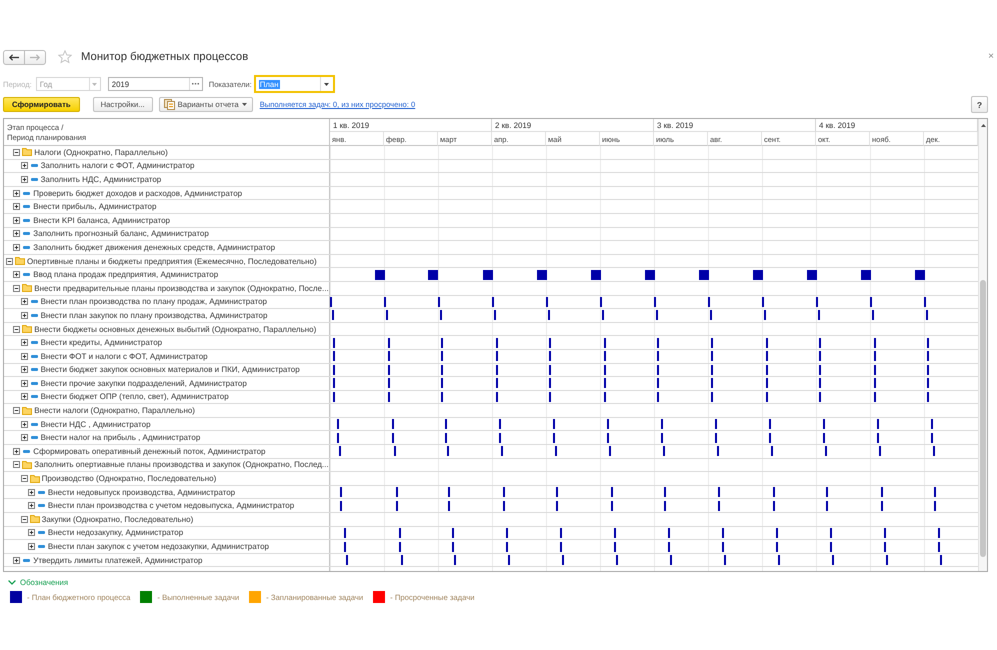 The height and width of the screenshot is (650, 997). What do you see at coordinates (983, 418) in the screenshot?
I see `scrollbar-thumb` at bounding box center [983, 418].